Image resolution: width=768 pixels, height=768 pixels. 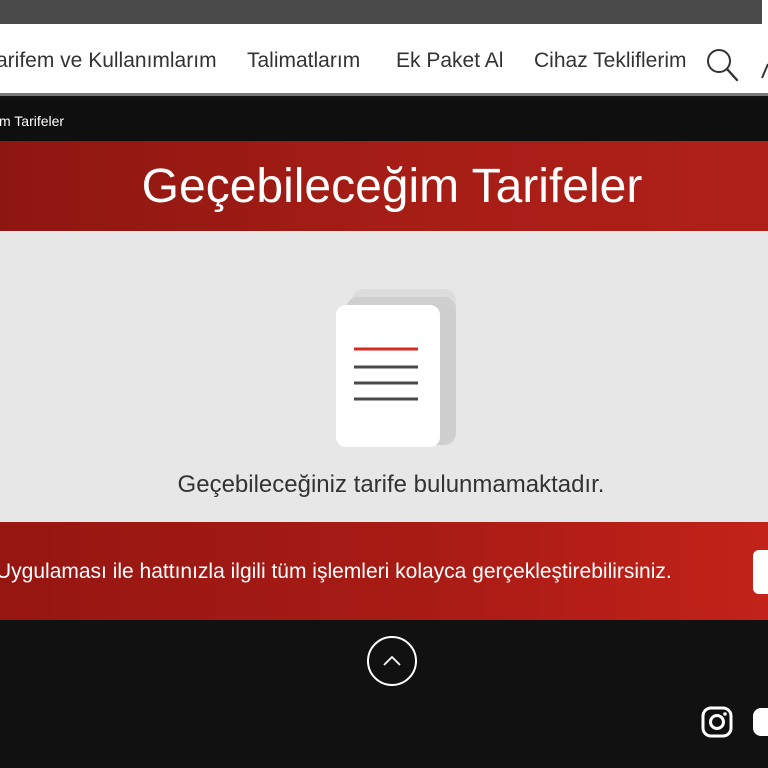 I want to click on user-icon, so click(x=763, y=64).